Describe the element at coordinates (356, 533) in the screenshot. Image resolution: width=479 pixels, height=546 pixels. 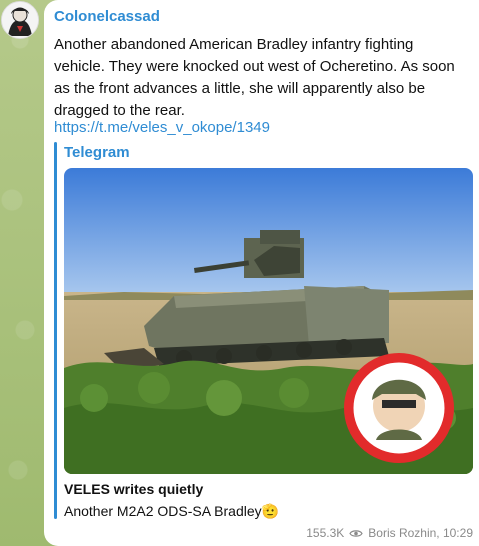
I see `eye-icon` at that location.